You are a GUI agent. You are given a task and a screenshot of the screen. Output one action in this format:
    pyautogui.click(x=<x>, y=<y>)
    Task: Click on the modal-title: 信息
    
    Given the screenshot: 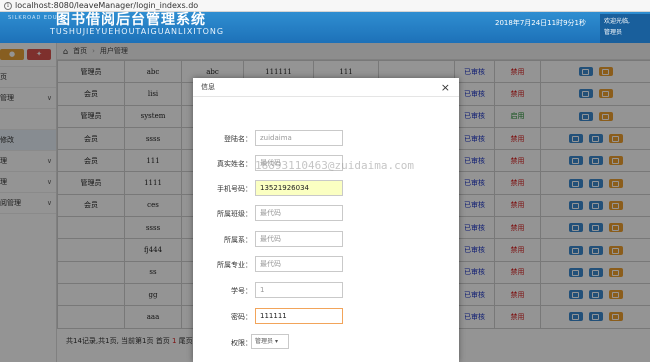 What is the action you would take?
    pyautogui.click(x=208, y=87)
    